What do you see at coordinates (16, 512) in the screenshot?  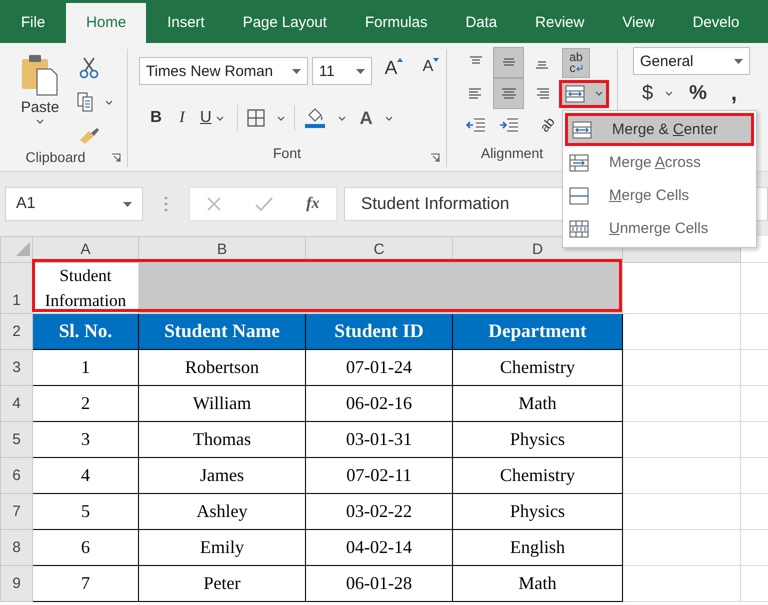 I see `row-header: 7` at bounding box center [16, 512].